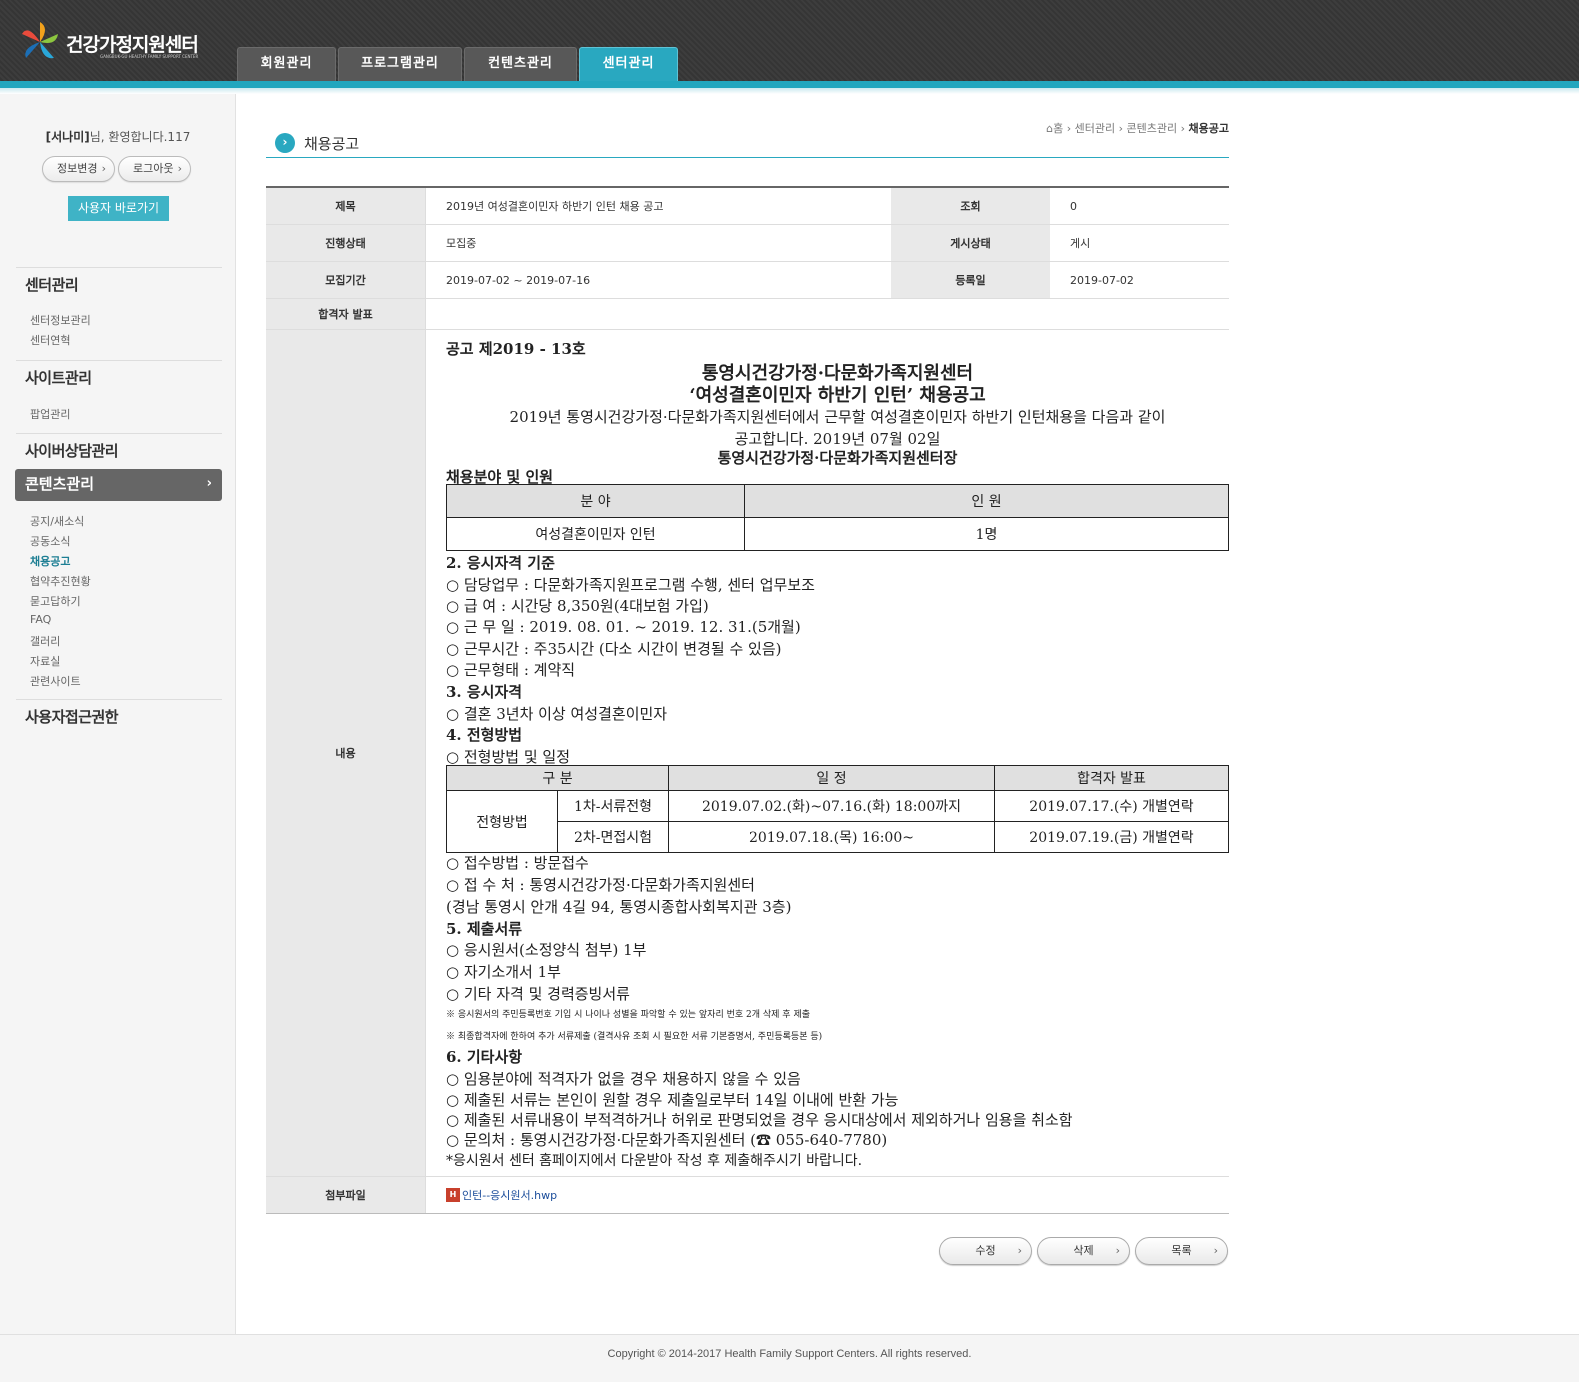 The height and width of the screenshot is (1382, 1579). What do you see at coordinates (60, 320) in the screenshot?
I see `sidebar-item-center-info: 센터정보관리` at bounding box center [60, 320].